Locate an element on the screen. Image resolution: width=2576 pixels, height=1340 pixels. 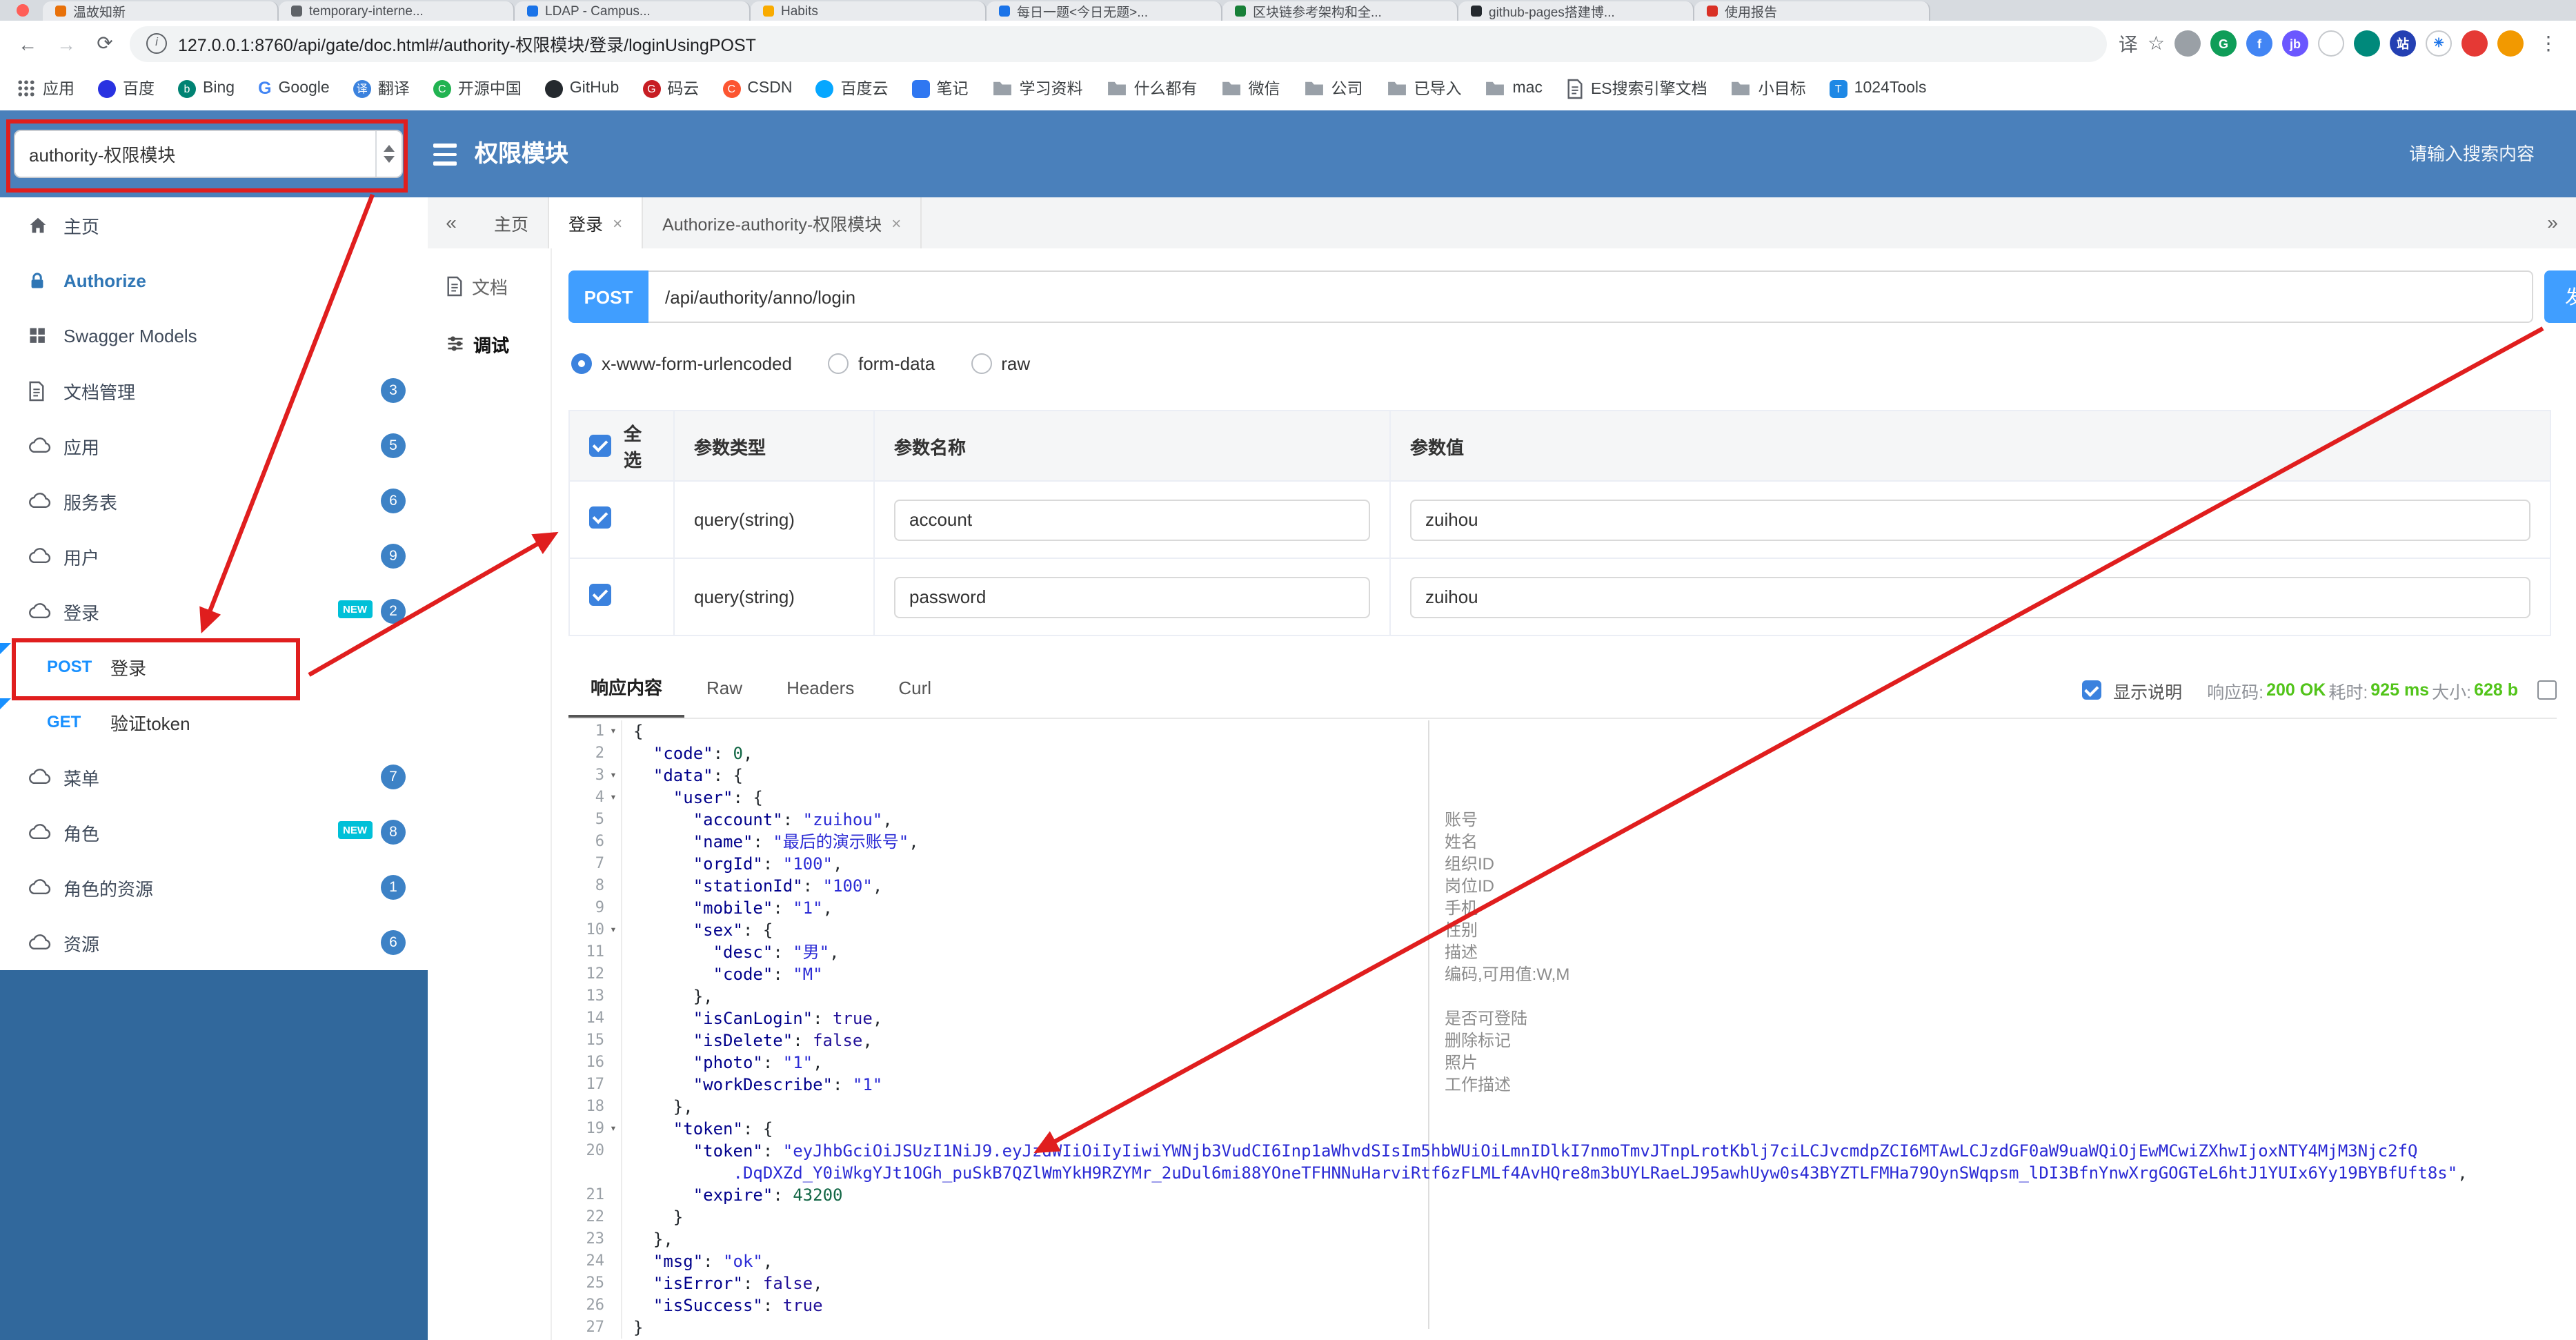
folder-icon is located at coordinates (1314, 88).